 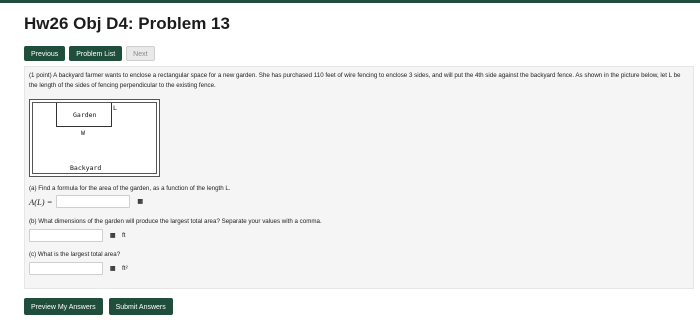 I want to click on problem-nav: Previous Problem List Next, so click(x=89, y=53).